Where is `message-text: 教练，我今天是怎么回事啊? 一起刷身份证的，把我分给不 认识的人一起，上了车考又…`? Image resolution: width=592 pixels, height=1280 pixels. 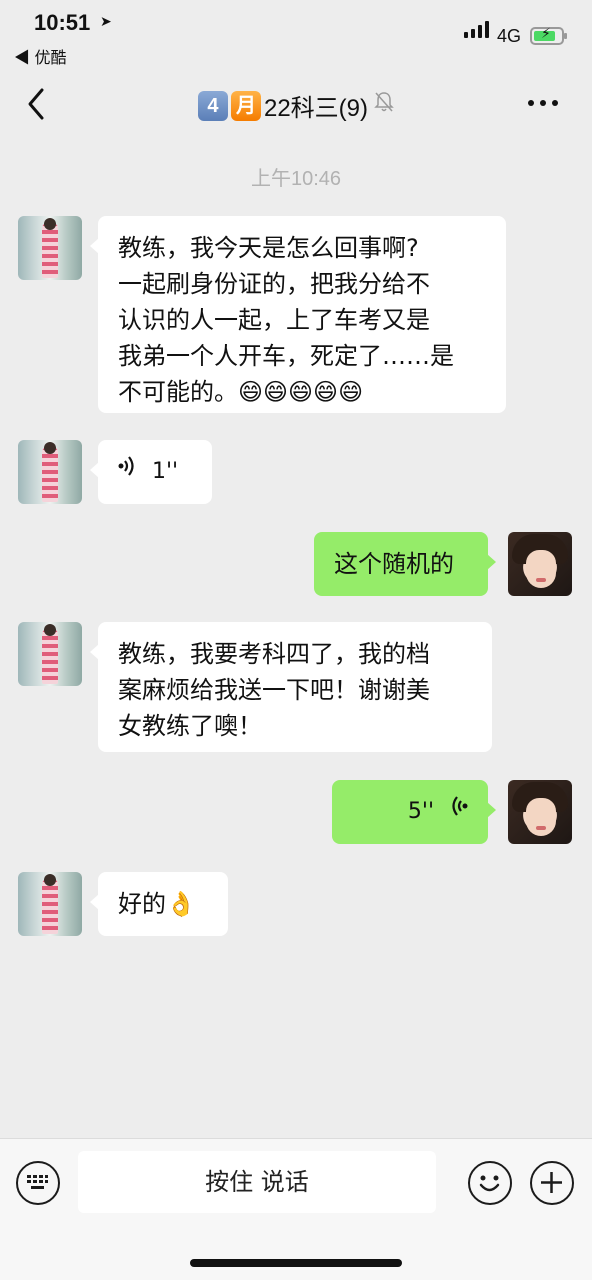
message-text: 教练，我今天是怎么回事啊? 一起刷身份证的，把我分给不 认识的人一起，上了车考又… is located at coordinates (286, 320).